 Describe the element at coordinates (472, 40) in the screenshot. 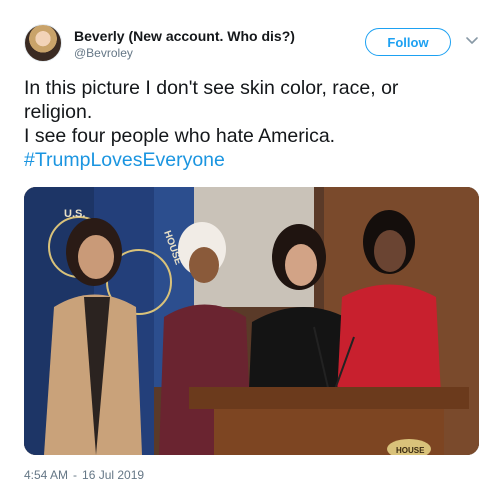

I see `chevron-down-icon` at that location.